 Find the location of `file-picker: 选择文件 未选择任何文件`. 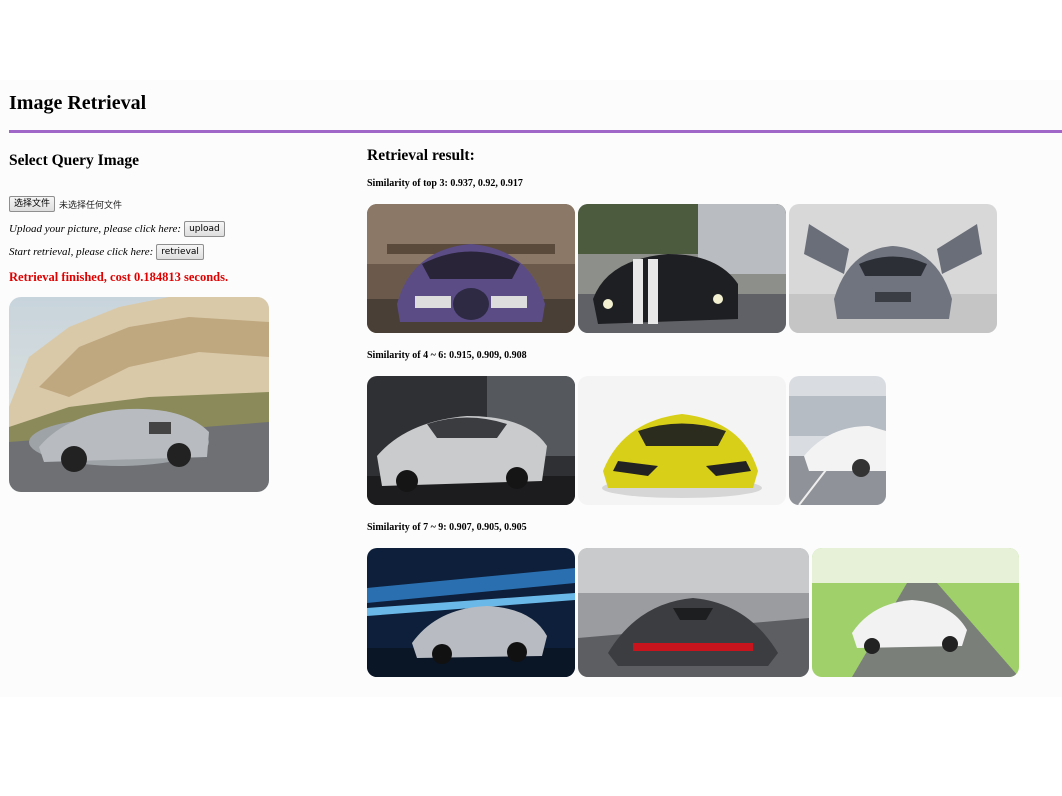

file-picker: 选择文件 未选择任何文件 is located at coordinates (65, 204).